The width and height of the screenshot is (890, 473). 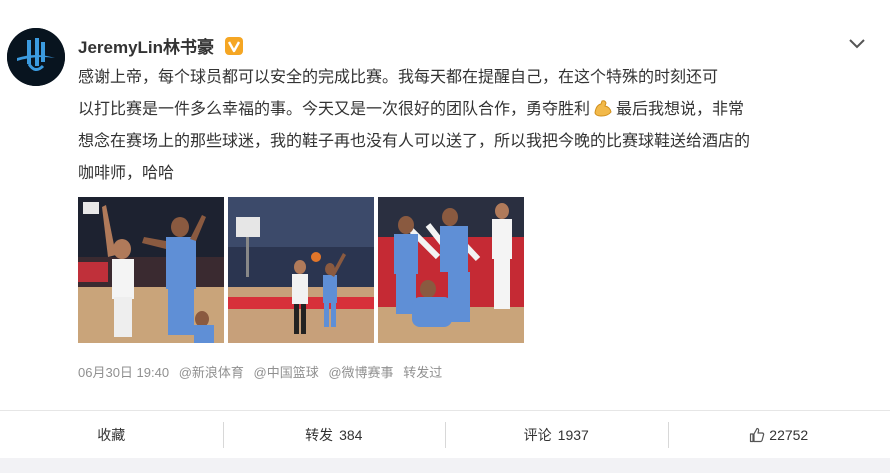 I want to click on username: JeremyLin林书豪, so click(x=160, y=45).